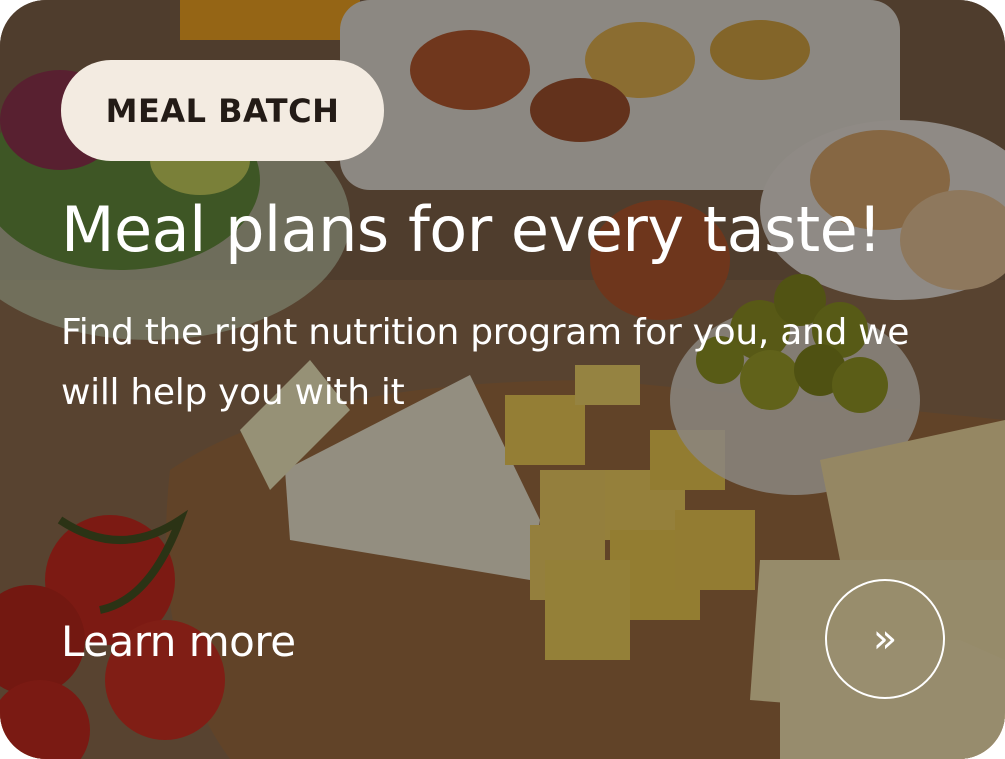 The width and height of the screenshot is (1005, 759). What do you see at coordinates (471, 229) in the screenshot?
I see `card-title: Meal plans for every taste!` at bounding box center [471, 229].